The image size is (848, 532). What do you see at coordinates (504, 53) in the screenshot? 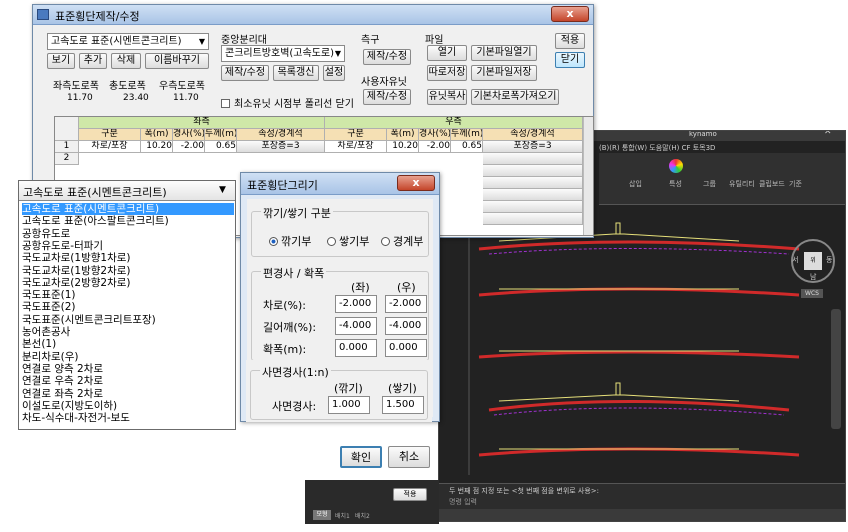
I see `base-open-button: 기본파일열기` at bounding box center [504, 53].